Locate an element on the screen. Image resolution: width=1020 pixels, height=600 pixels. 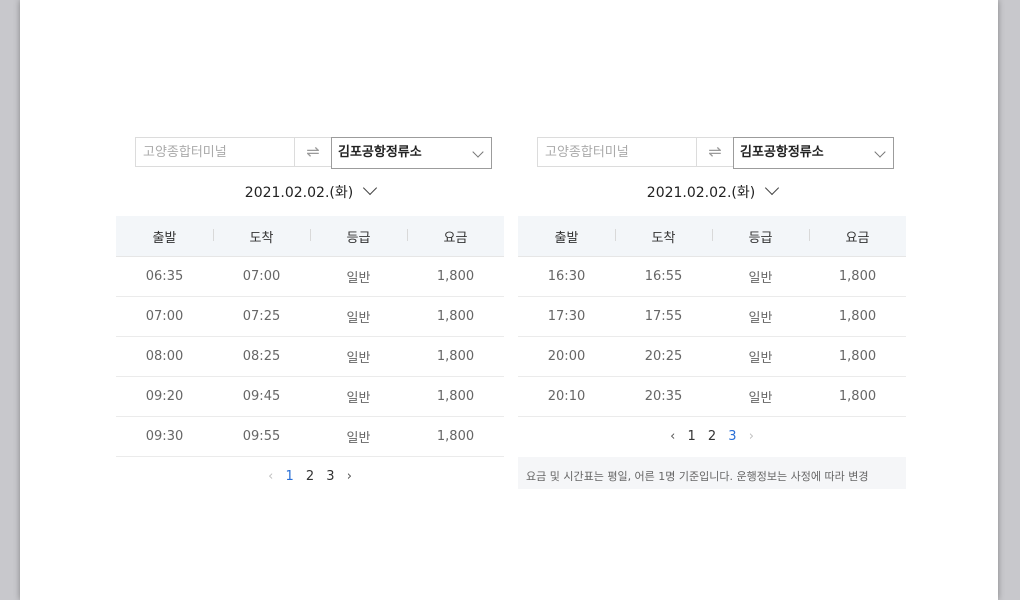
table-row: 06:35 07:00 일반 1,800 is located at coordinates (310, 276).